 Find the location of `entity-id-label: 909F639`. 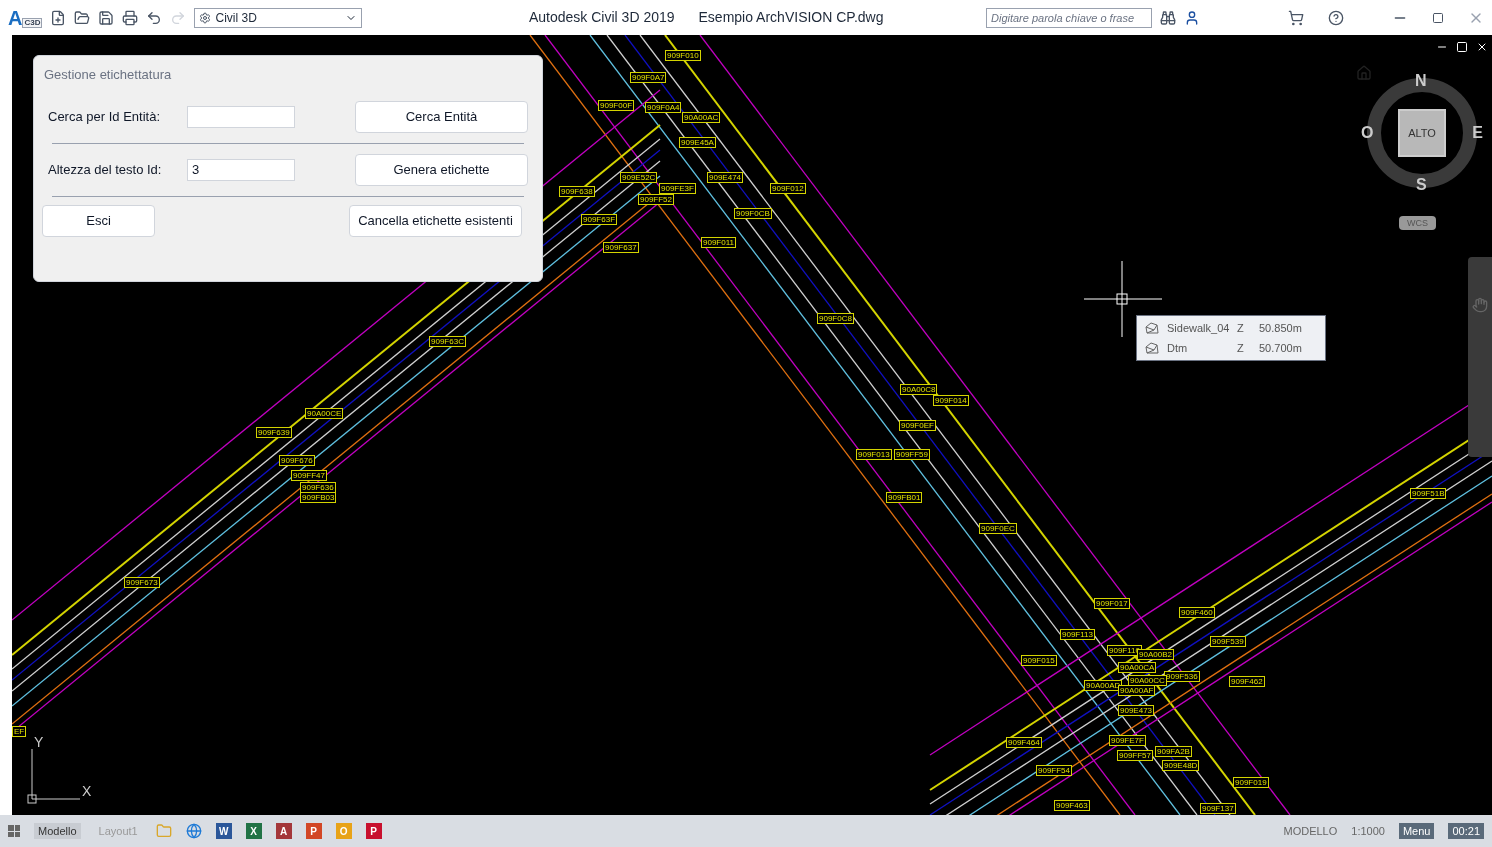

entity-id-label: 909F639 is located at coordinates (274, 432).